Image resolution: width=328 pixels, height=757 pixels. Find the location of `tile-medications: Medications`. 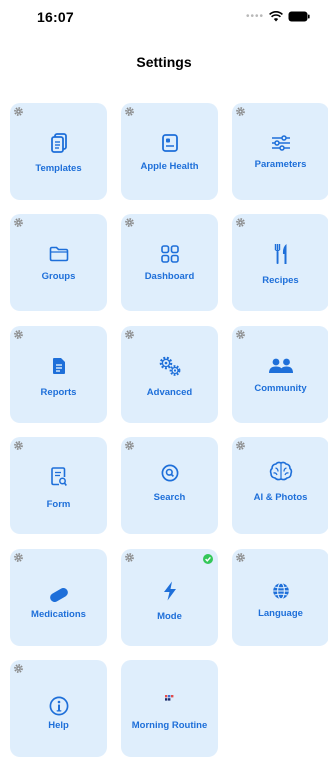

tile-medications: Medications is located at coordinates (58, 597).